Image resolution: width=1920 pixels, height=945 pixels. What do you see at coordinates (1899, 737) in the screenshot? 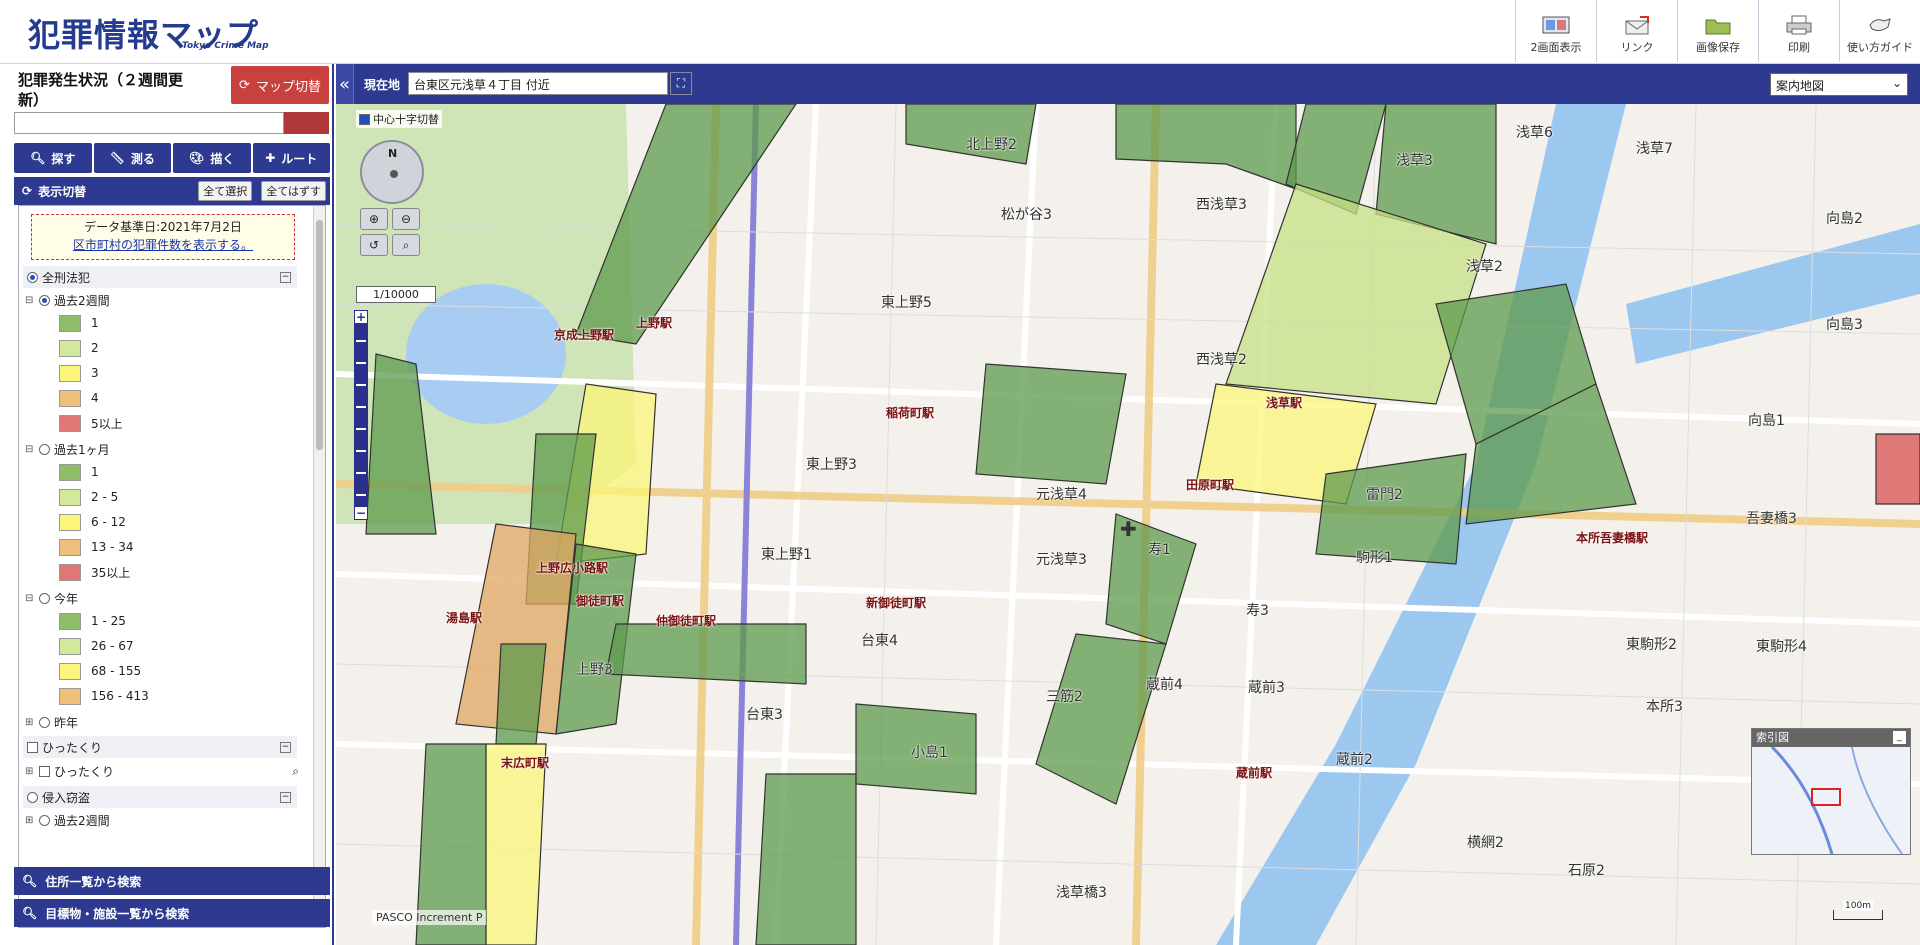
I see `minimize-icon: _` at bounding box center [1899, 737].